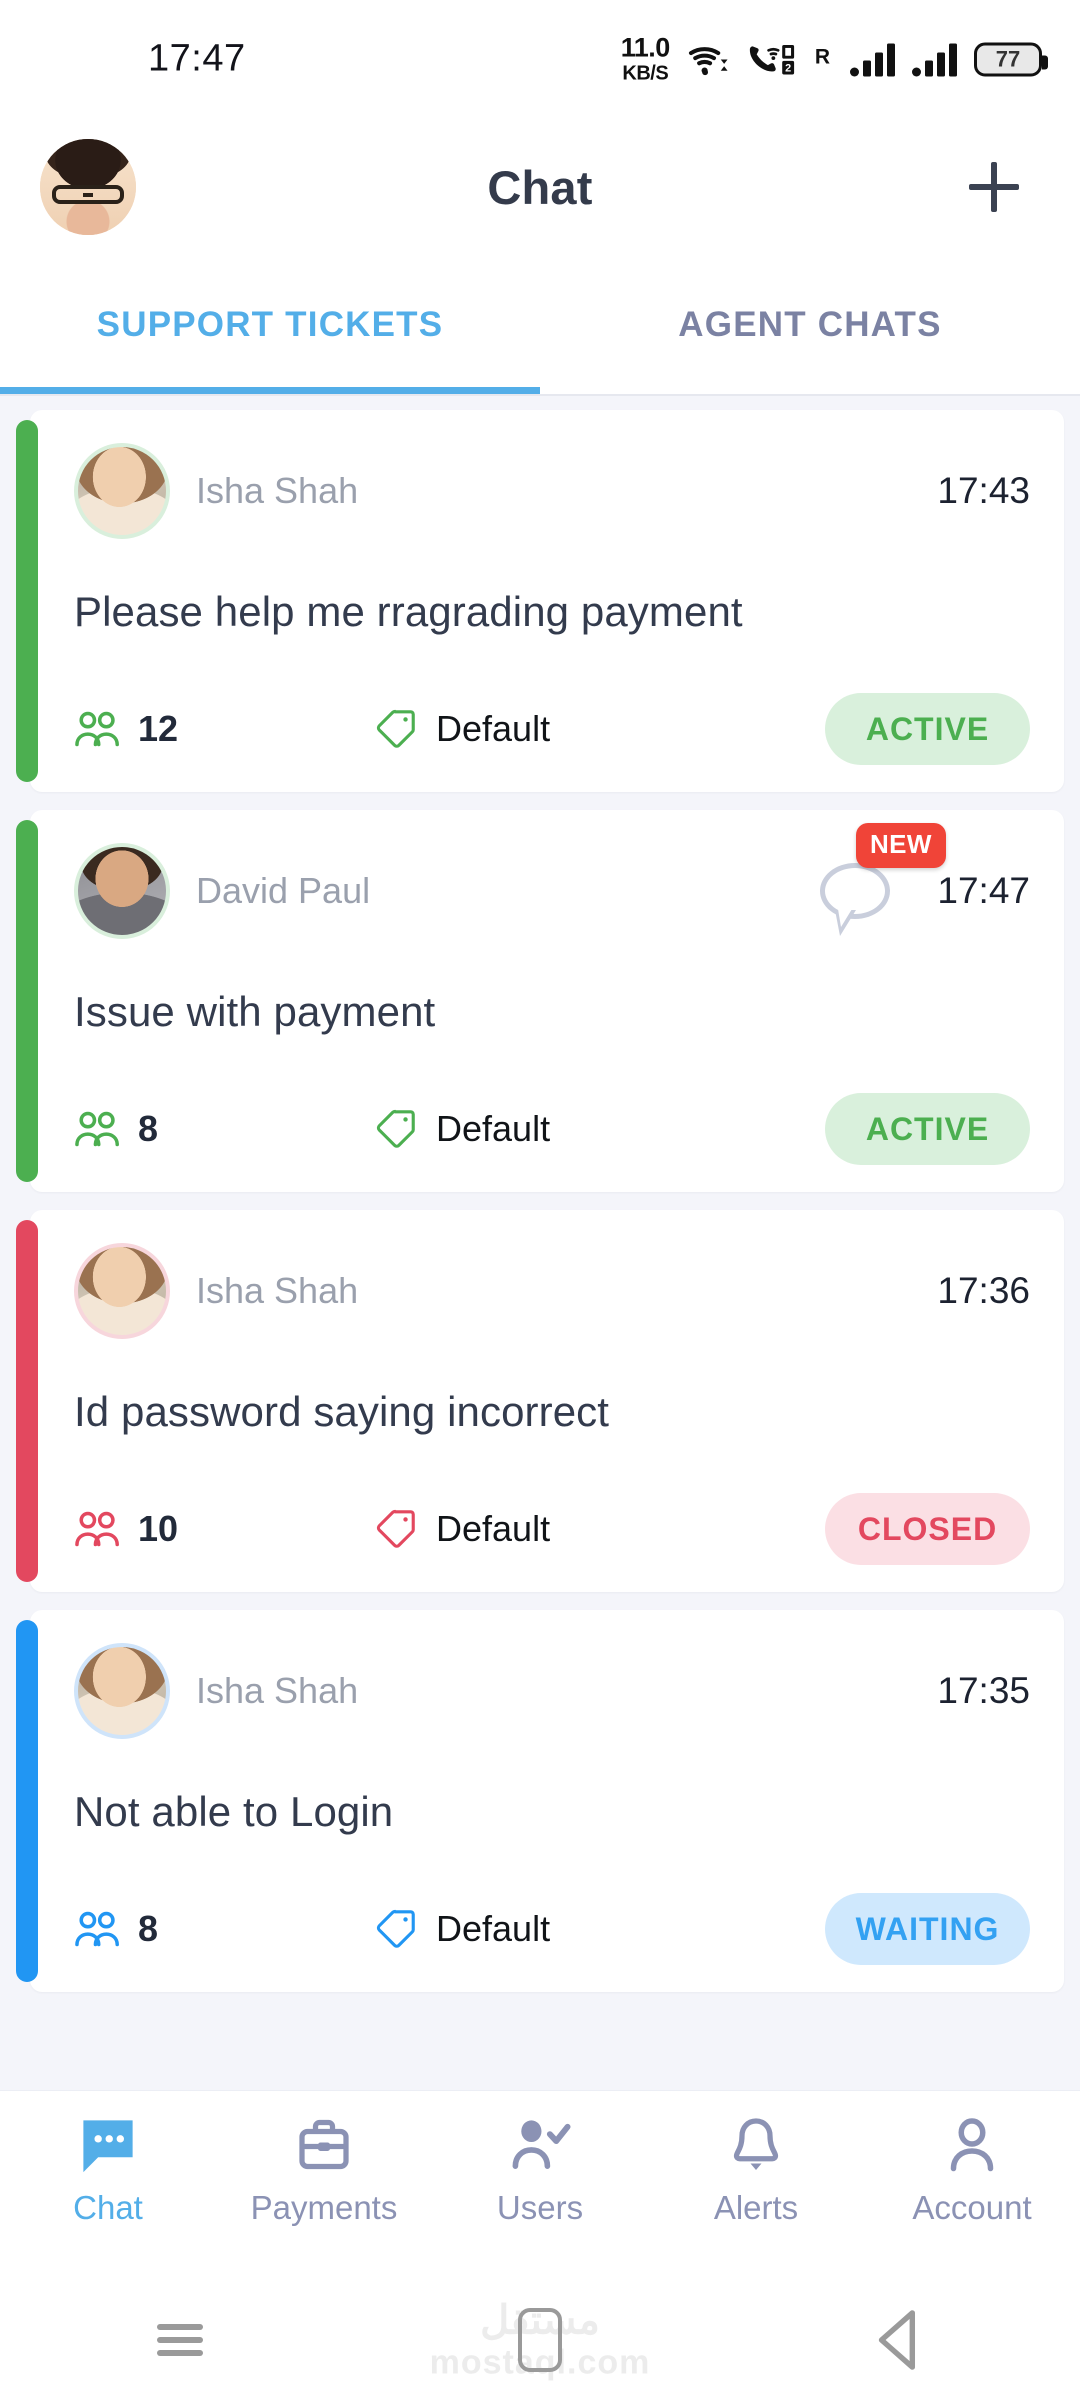 This screenshot has height=2400, width=1080. What do you see at coordinates (788, 68) in the screenshot?
I see `svg-text: 2` at bounding box center [788, 68].